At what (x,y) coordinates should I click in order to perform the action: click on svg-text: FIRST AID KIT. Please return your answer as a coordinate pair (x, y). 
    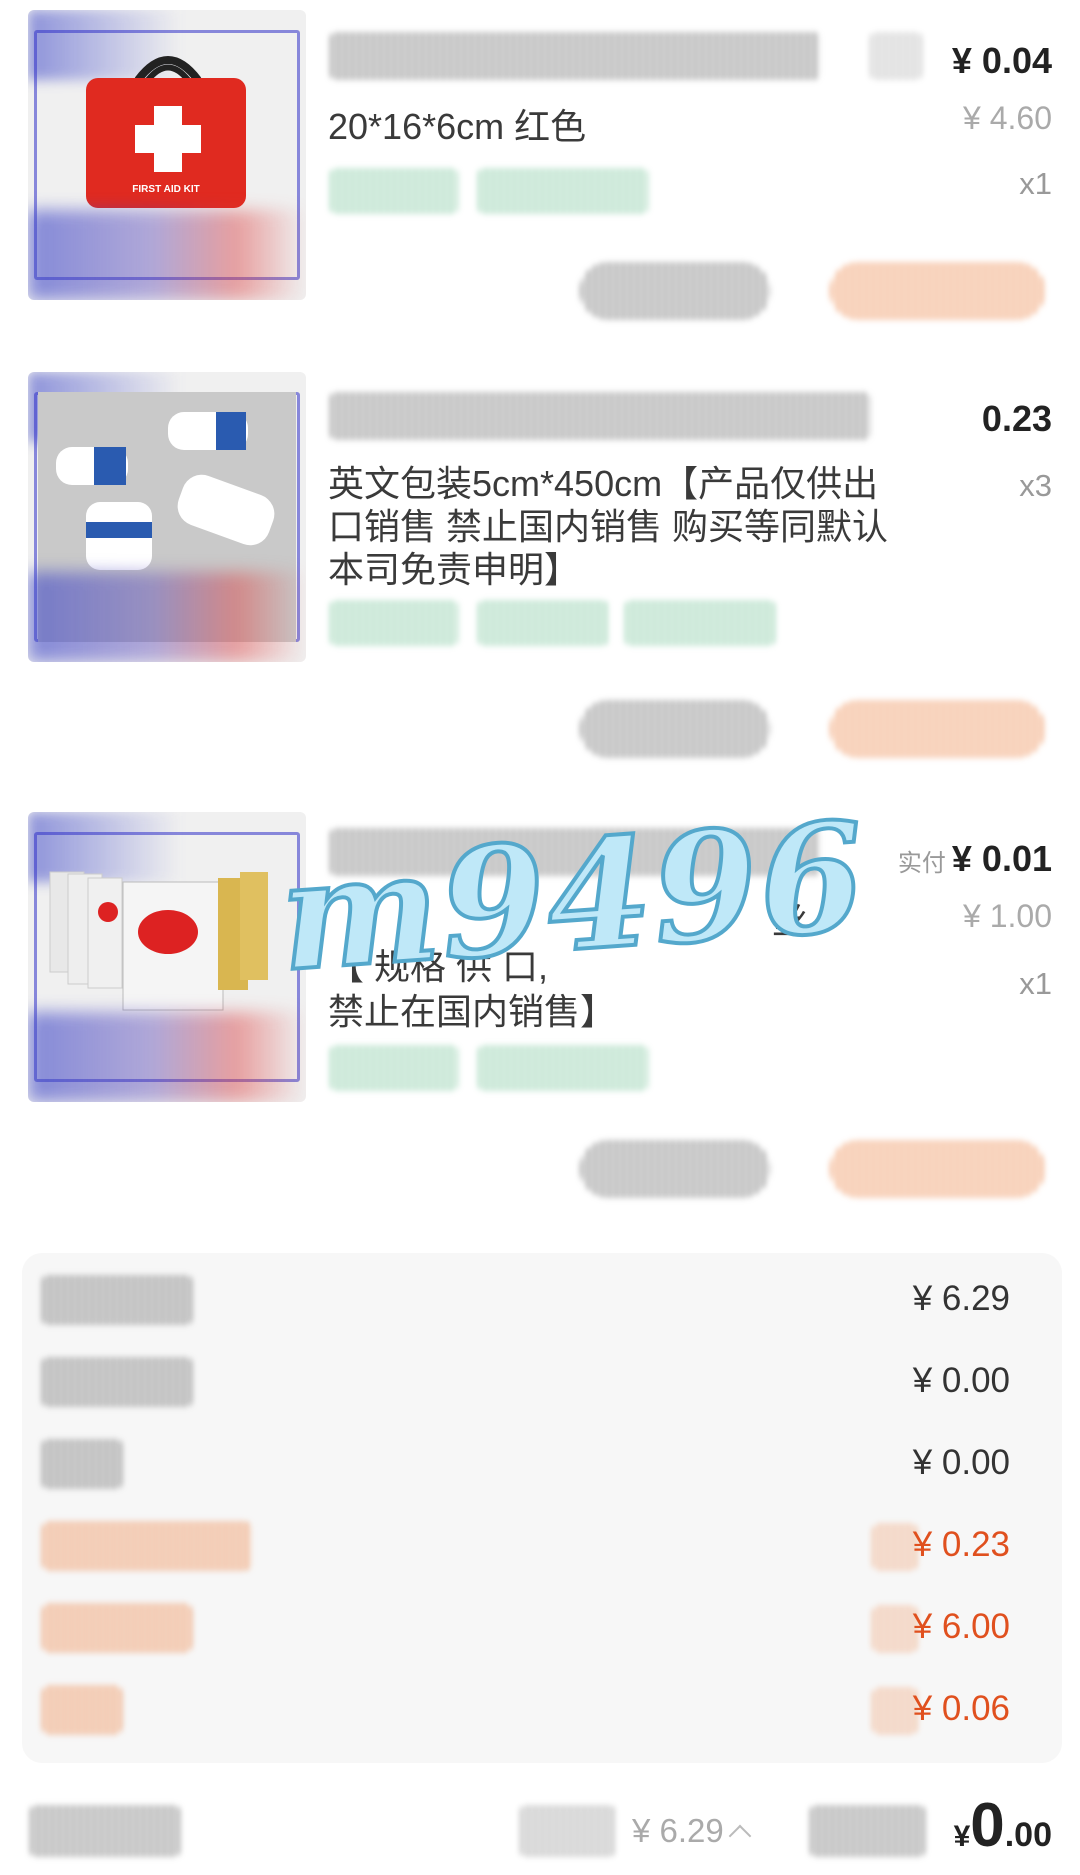
    Looking at the image, I should click on (165, 189).